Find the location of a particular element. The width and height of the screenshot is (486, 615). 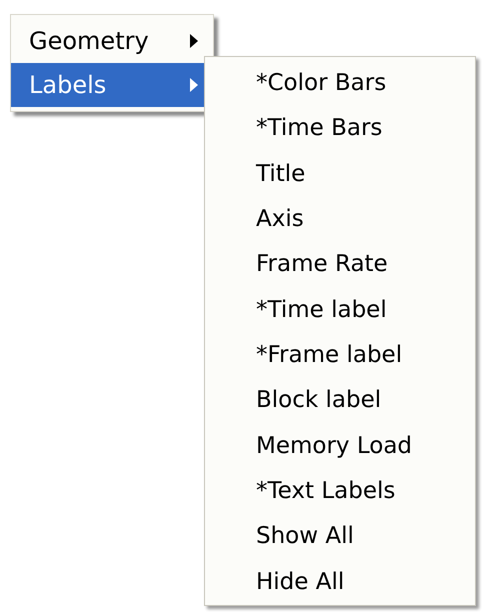

menu-item: Title is located at coordinates (281, 174).